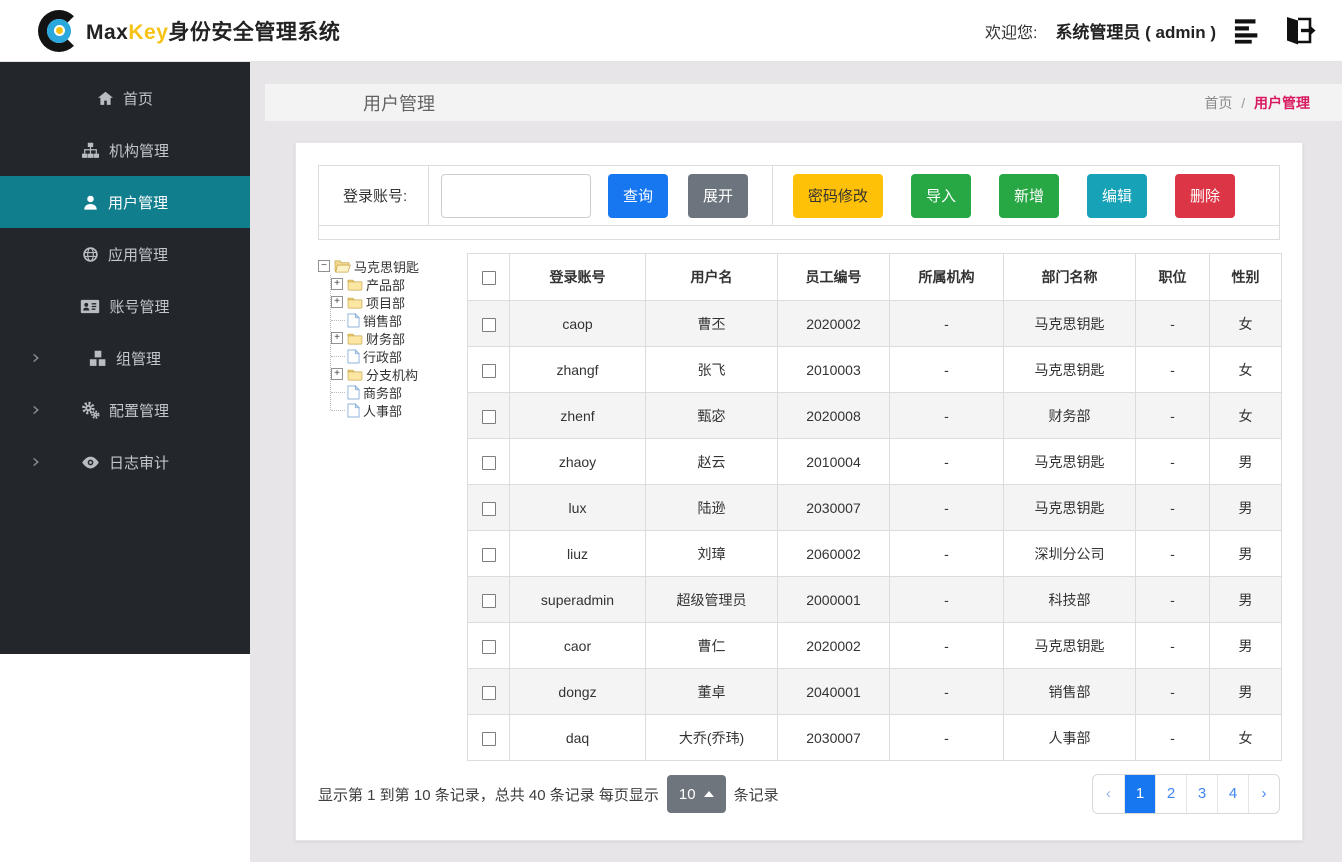 This screenshot has width=1342, height=862. I want to click on column-header: 用户名, so click(711, 277).